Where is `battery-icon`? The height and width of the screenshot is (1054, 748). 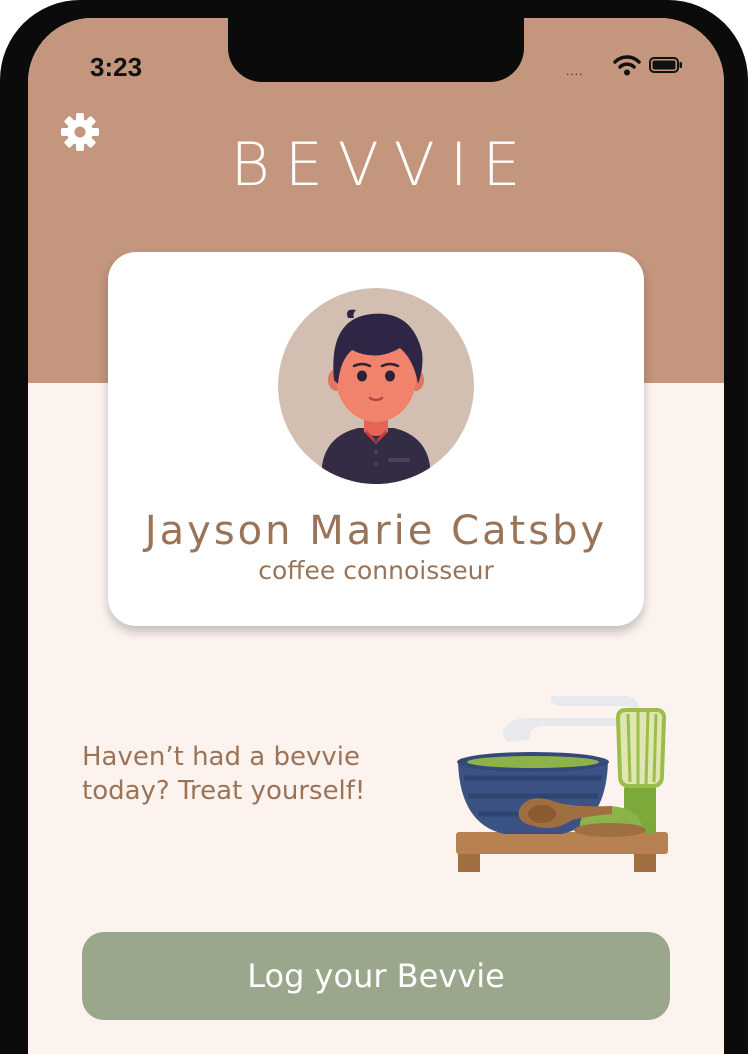 battery-icon is located at coordinates (665, 65).